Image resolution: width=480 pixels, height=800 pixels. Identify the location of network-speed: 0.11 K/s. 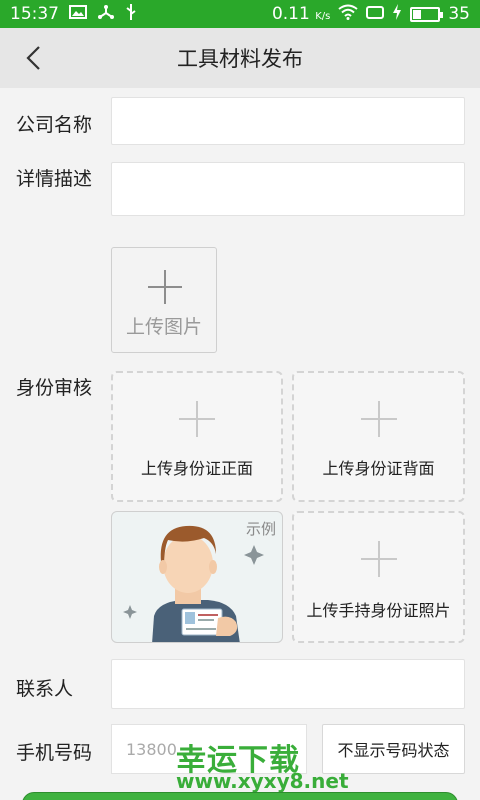
(301, 14).